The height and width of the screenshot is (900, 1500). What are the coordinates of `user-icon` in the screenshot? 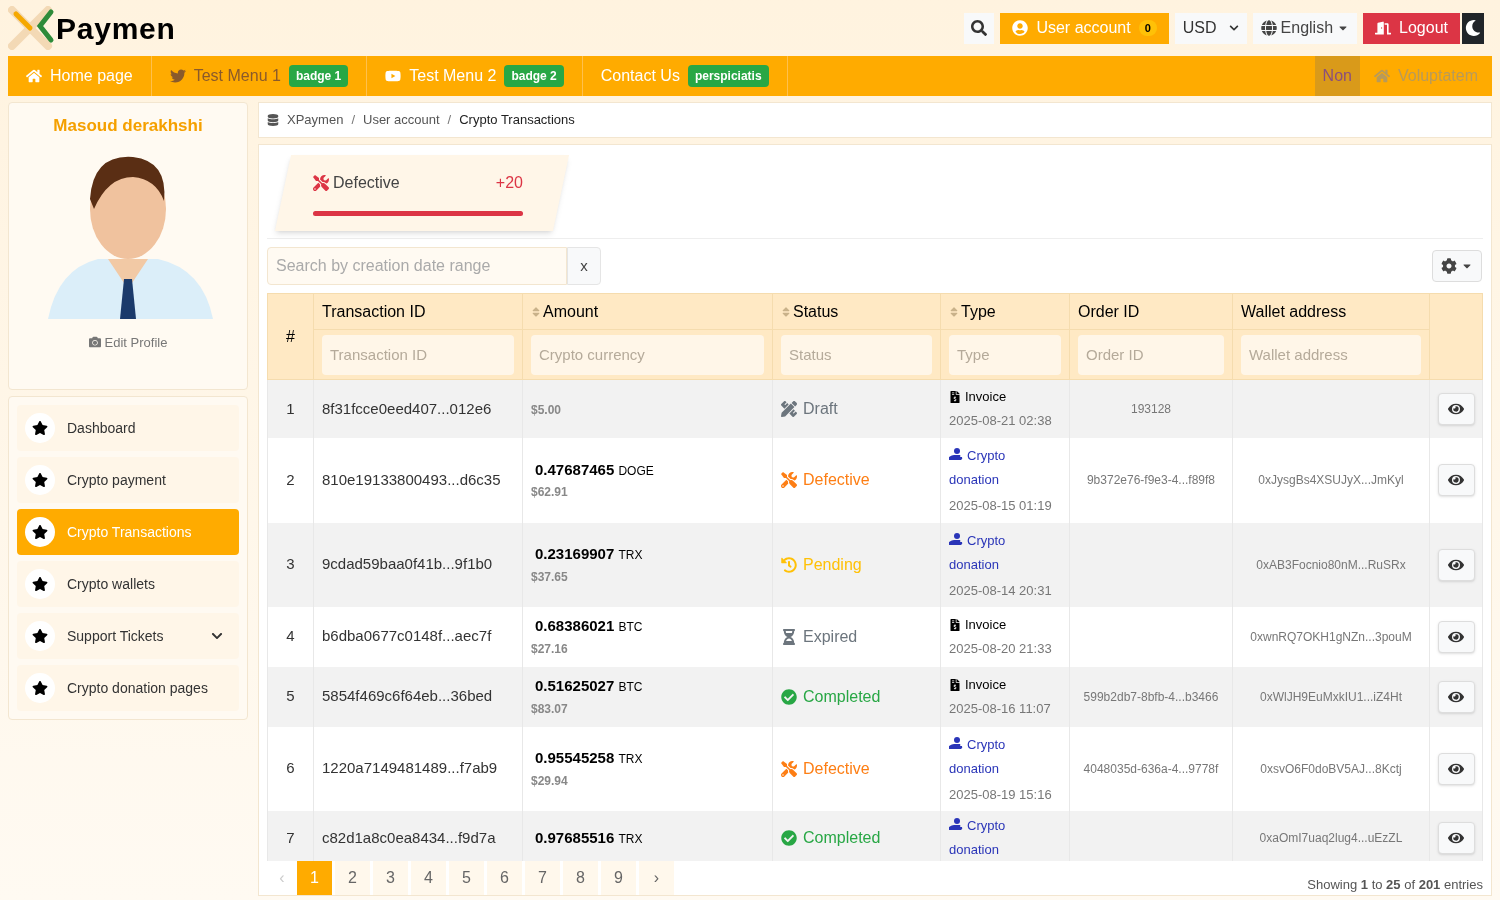 It's located at (1020, 28).